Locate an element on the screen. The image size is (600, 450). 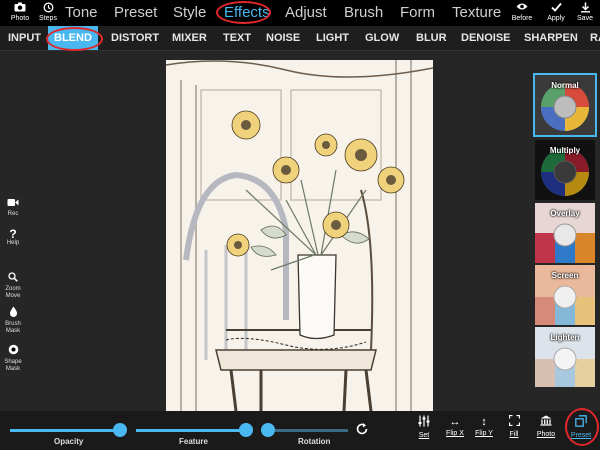
checkmark-icon is located at coordinates (556, 8).